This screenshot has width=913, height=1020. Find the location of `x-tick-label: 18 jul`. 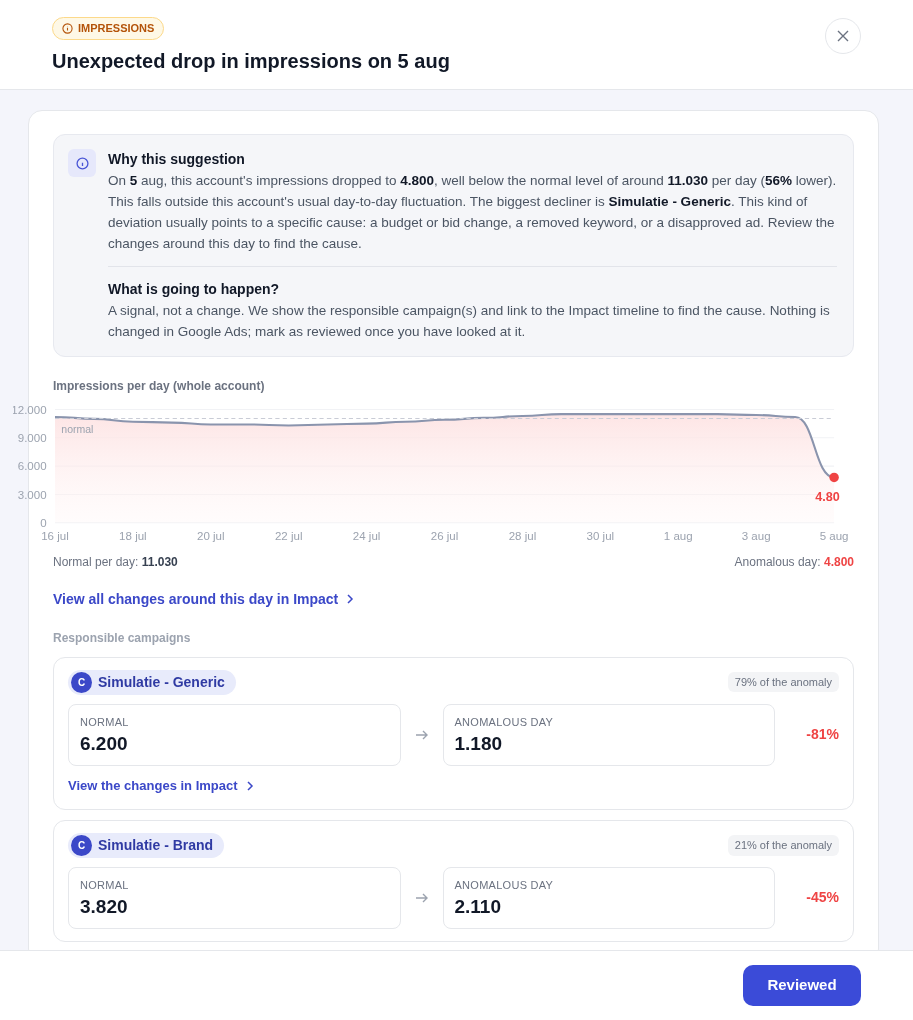

x-tick-label: 18 jul is located at coordinates (133, 535).